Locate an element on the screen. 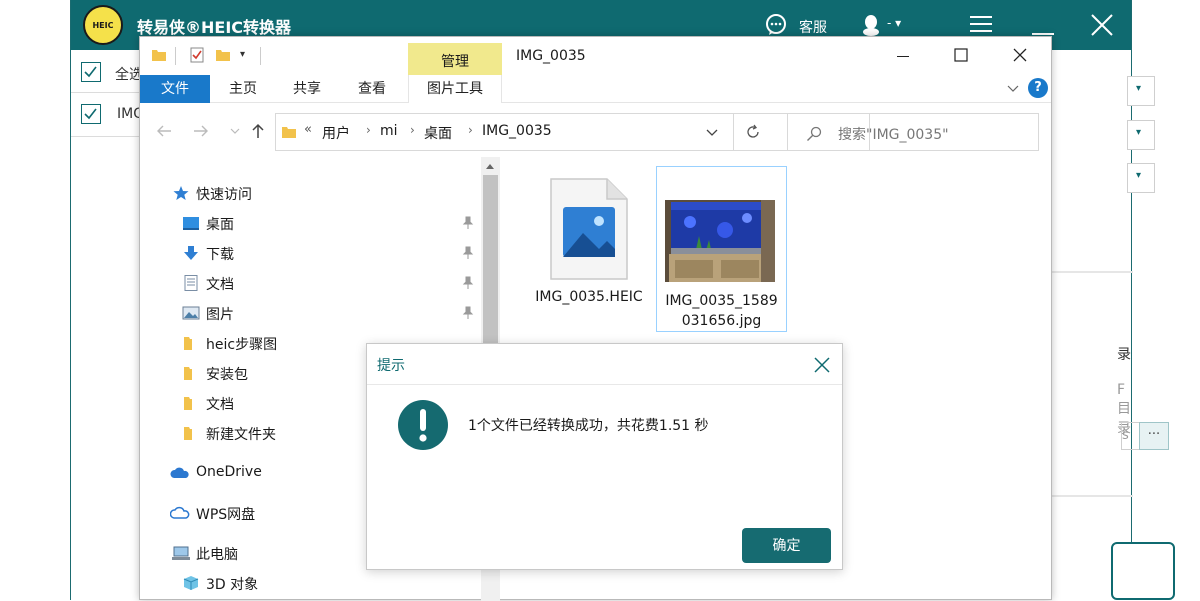 This screenshot has width=1200, height=601. tab-view: 查看 is located at coordinates (372, 89).